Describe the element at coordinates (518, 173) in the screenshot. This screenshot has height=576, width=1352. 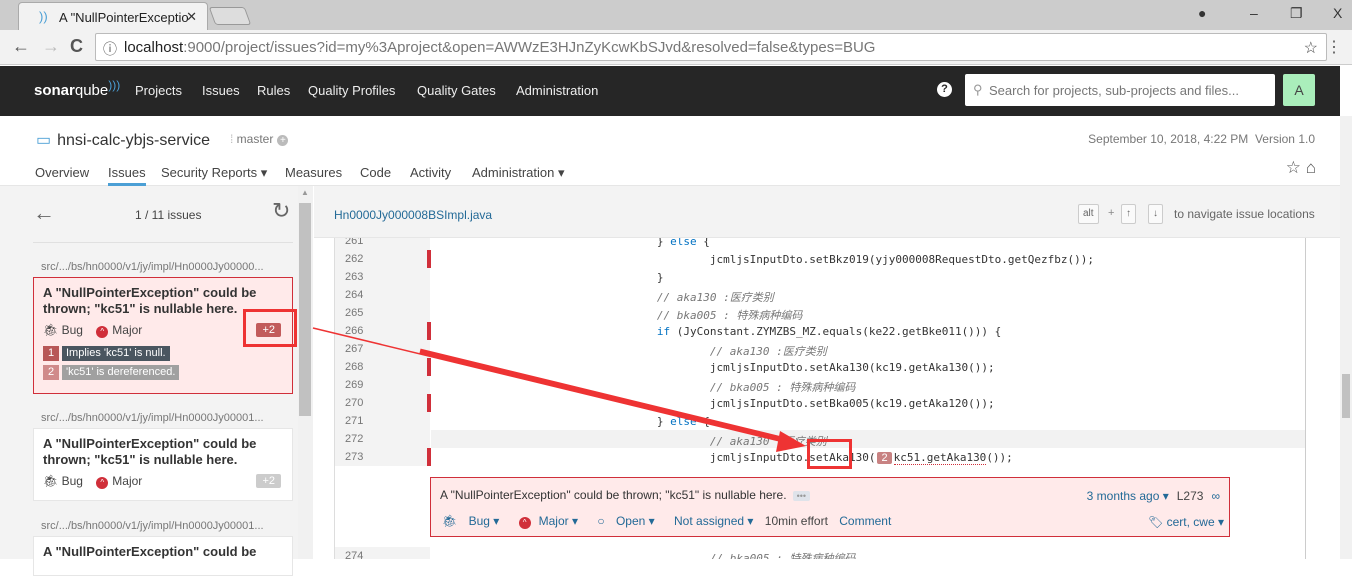
I see `tab-administration: Administration ▾` at that location.